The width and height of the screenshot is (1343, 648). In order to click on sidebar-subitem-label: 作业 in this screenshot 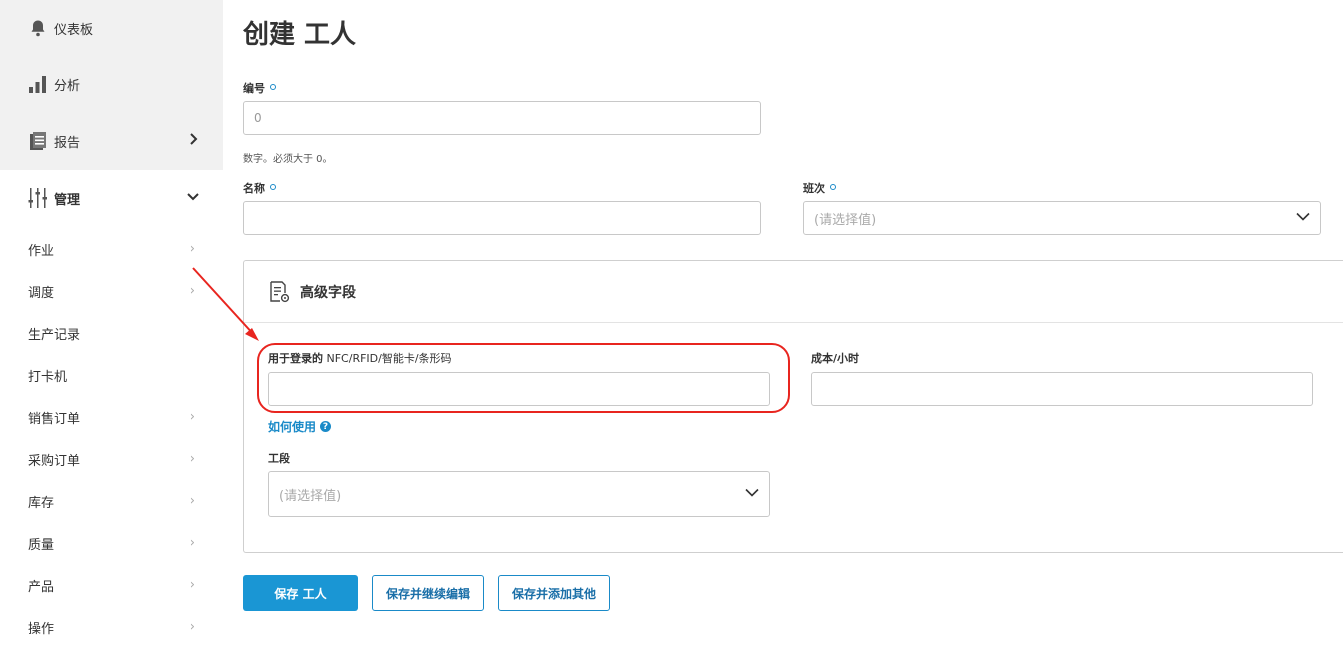, I will do `click(41, 251)`.